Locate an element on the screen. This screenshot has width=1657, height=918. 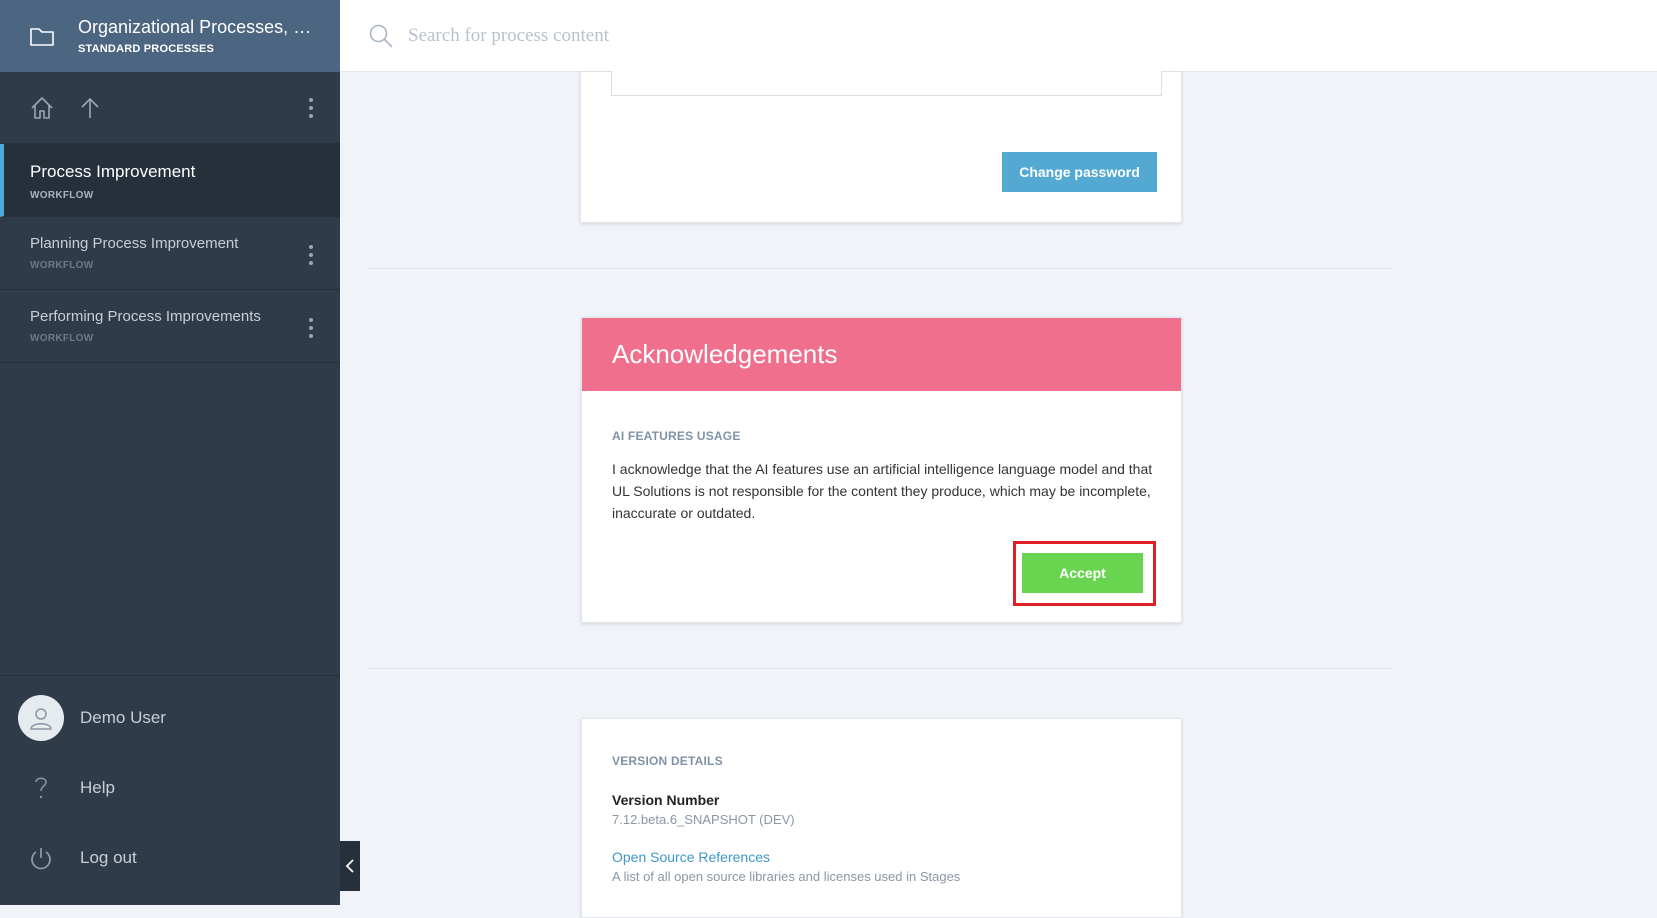
sidebar-bottom: Demo User Help Log out is located at coordinates (170, 790).